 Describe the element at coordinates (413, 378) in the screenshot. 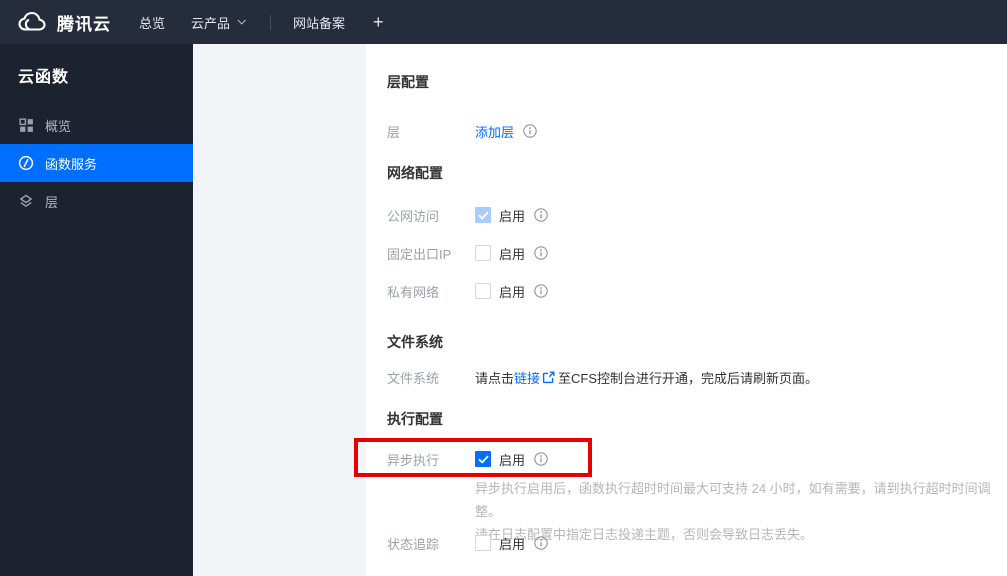

I see `filesystem-label: 文件系统` at that location.